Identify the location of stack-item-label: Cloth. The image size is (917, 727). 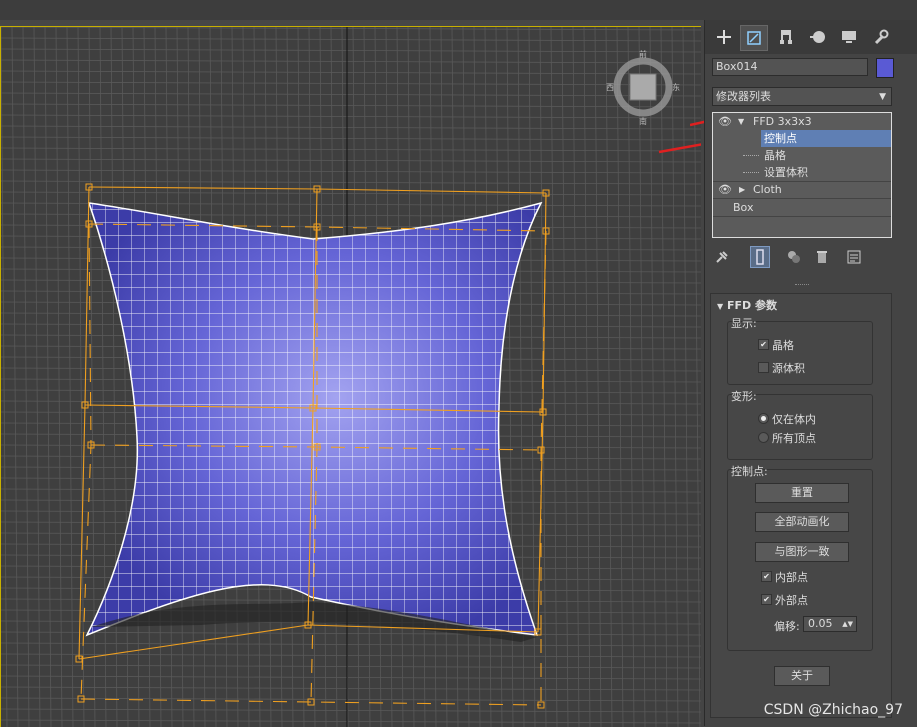
(767, 189).